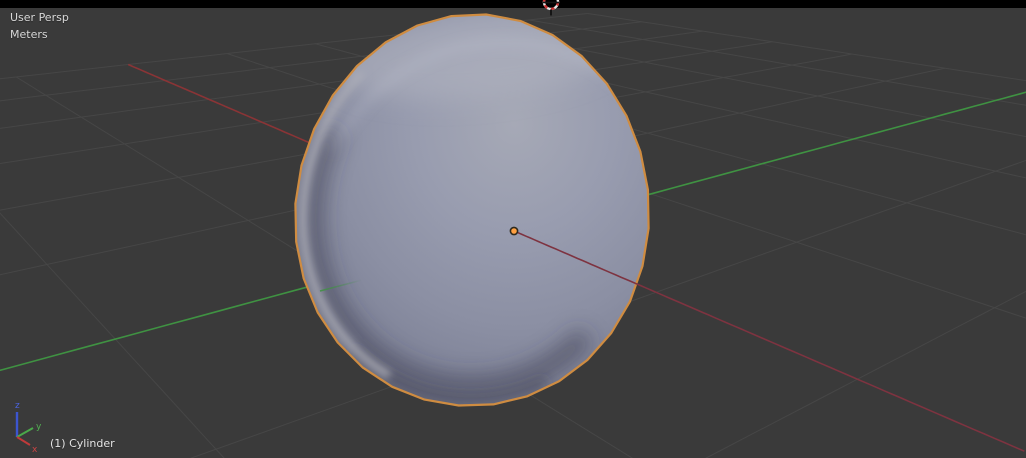 The width and height of the screenshot is (1026, 458). What do you see at coordinates (513, 4) in the screenshot?
I see `window-top-border` at bounding box center [513, 4].